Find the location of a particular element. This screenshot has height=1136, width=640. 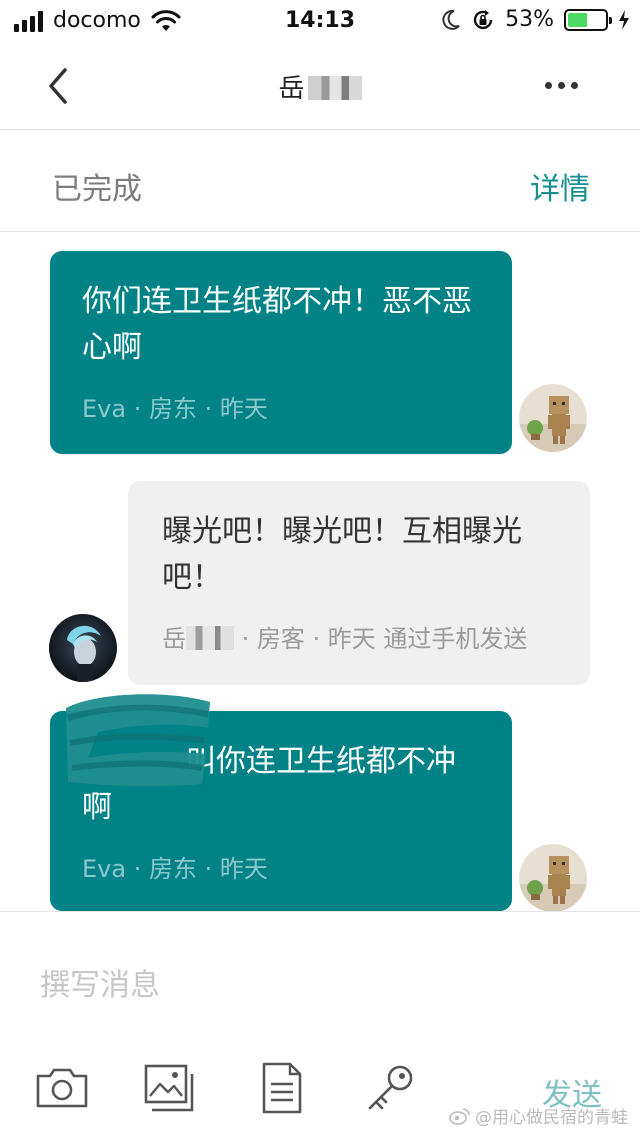

contact-name: 岳 is located at coordinates (291, 89).